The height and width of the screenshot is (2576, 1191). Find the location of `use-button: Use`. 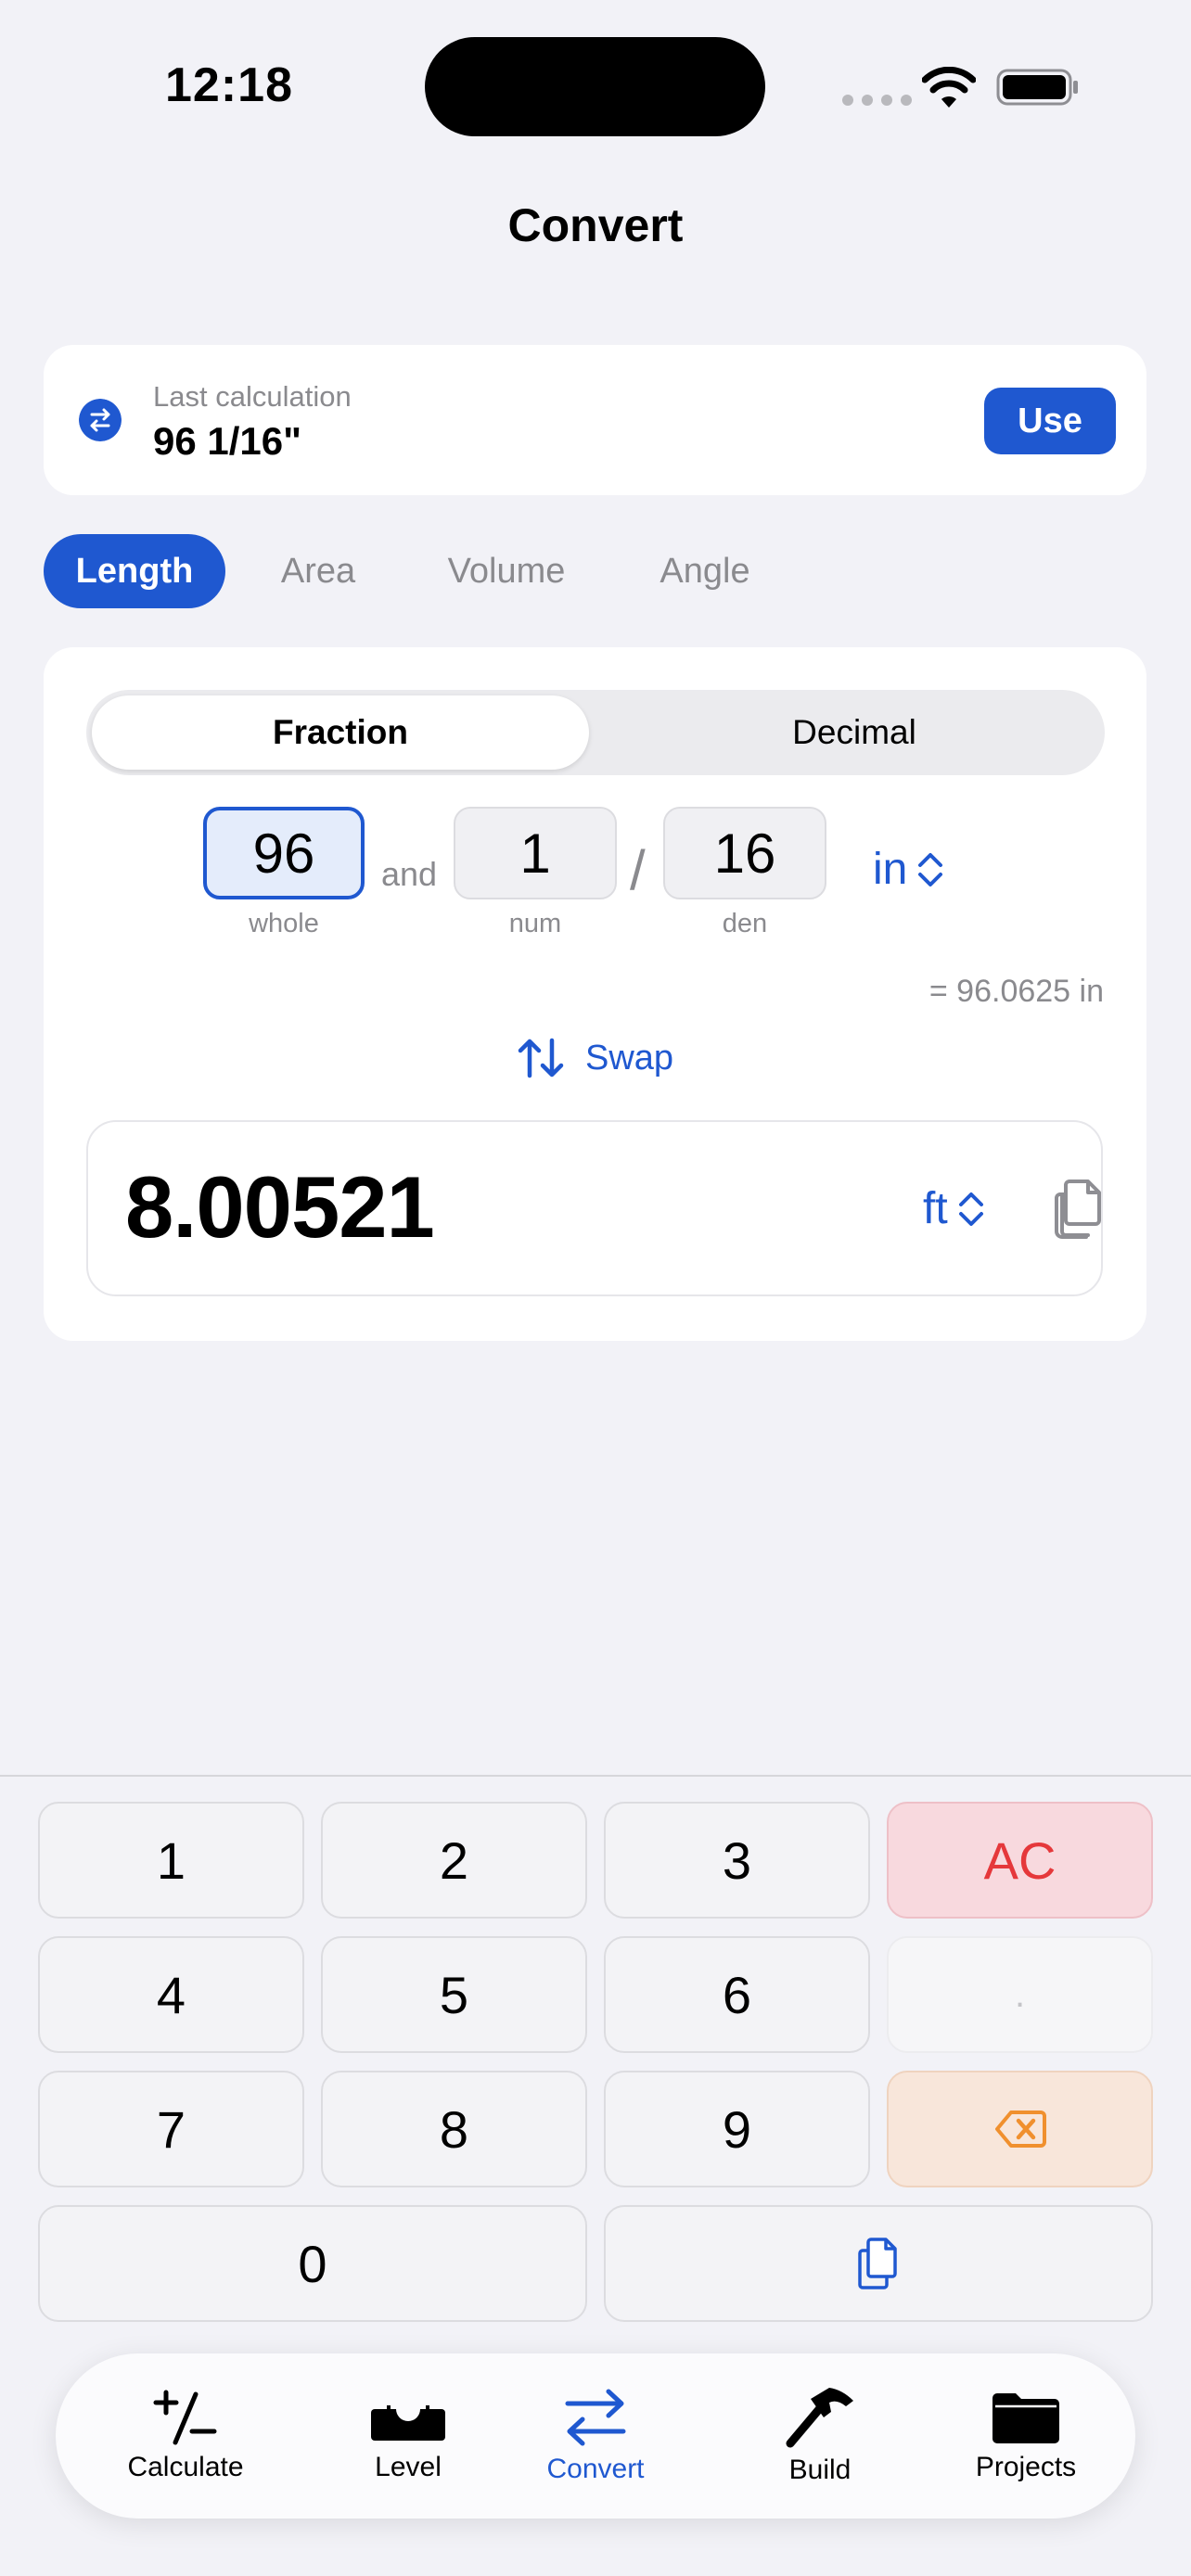

use-button: Use is located at coordinates (1050, 421).